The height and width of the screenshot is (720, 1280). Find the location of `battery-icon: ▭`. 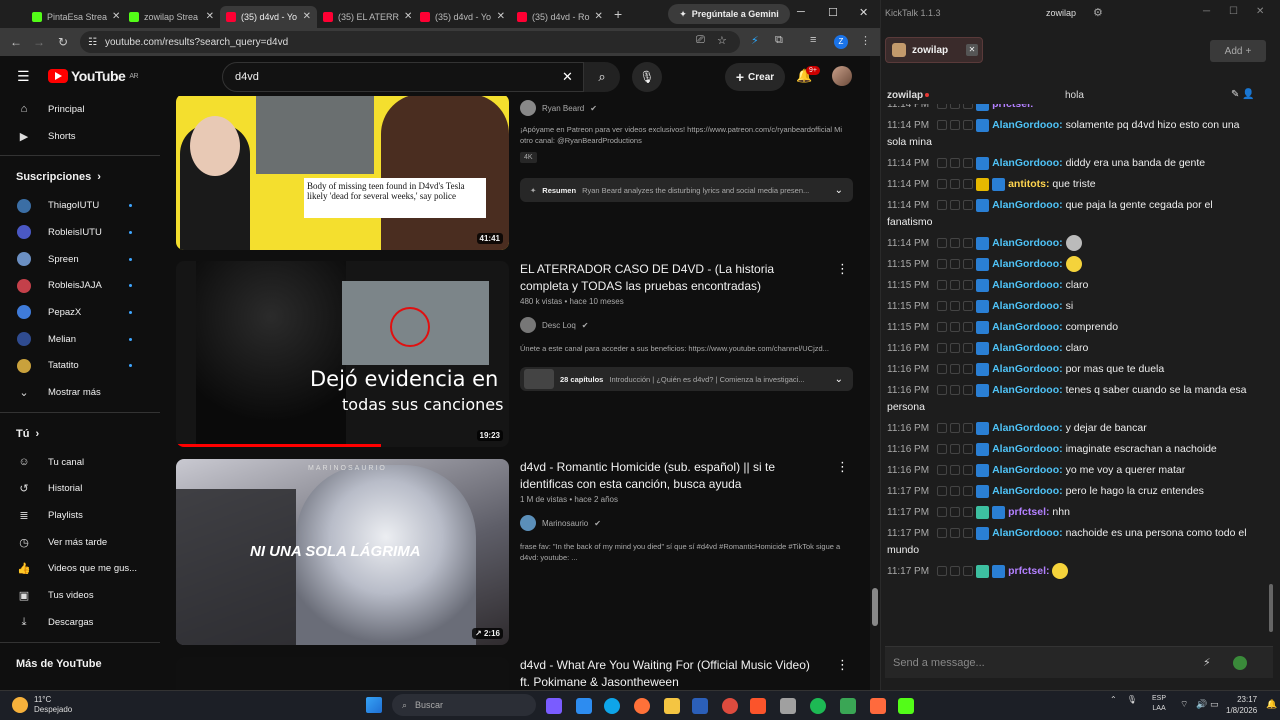

battery-icon: ▭ is located at coordinates (1214, 704).